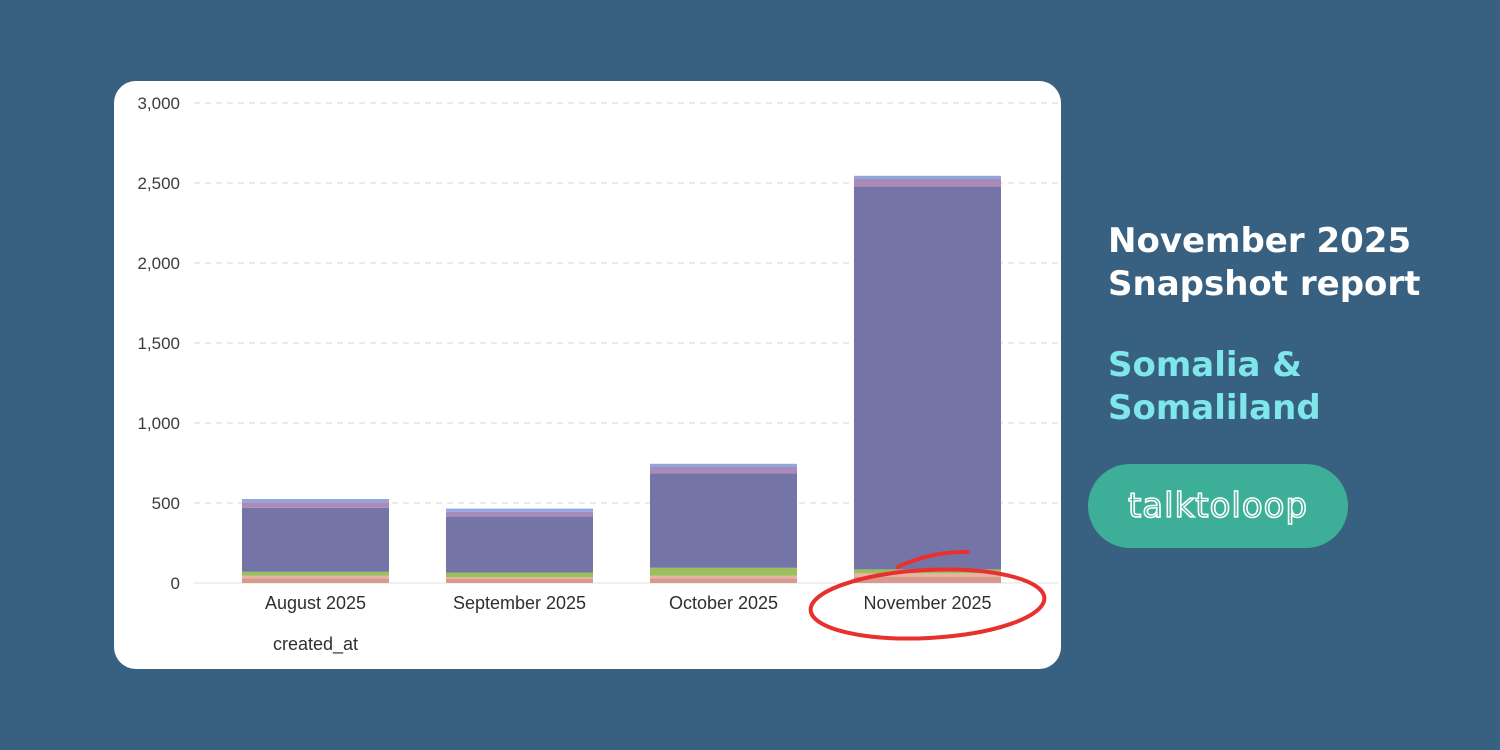 The image size is (1500, 750). I want to click on brand-logo-pill: talktoloop, so click(1218, 506).